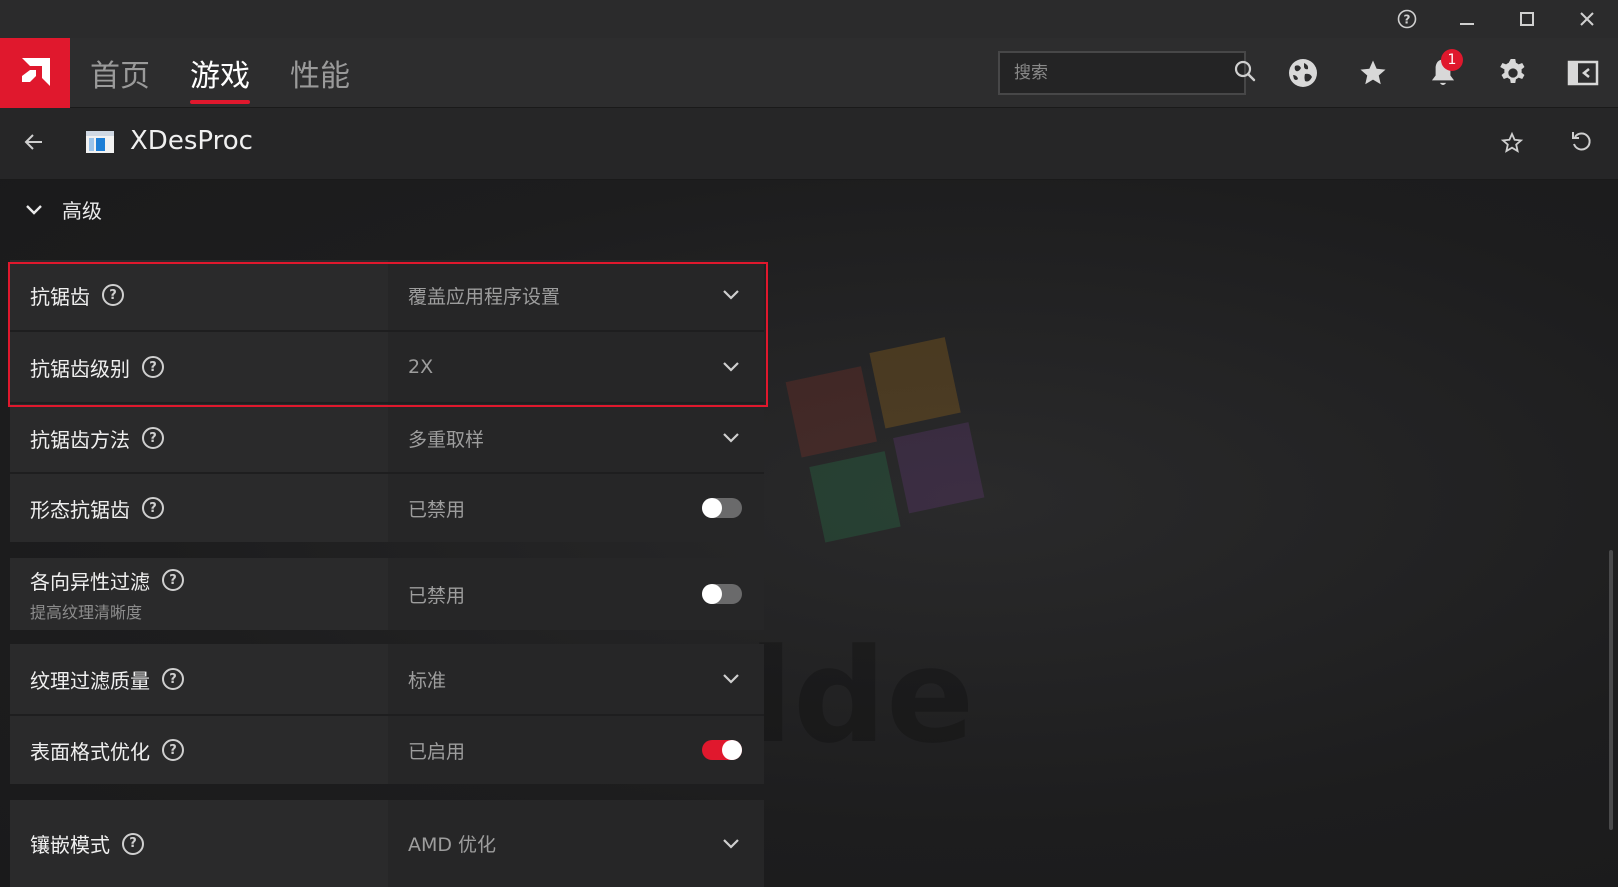 The height and width of the screenshot is (887, 1618). I want to click on dropdown-value: 多重取样, so click(446, 439).